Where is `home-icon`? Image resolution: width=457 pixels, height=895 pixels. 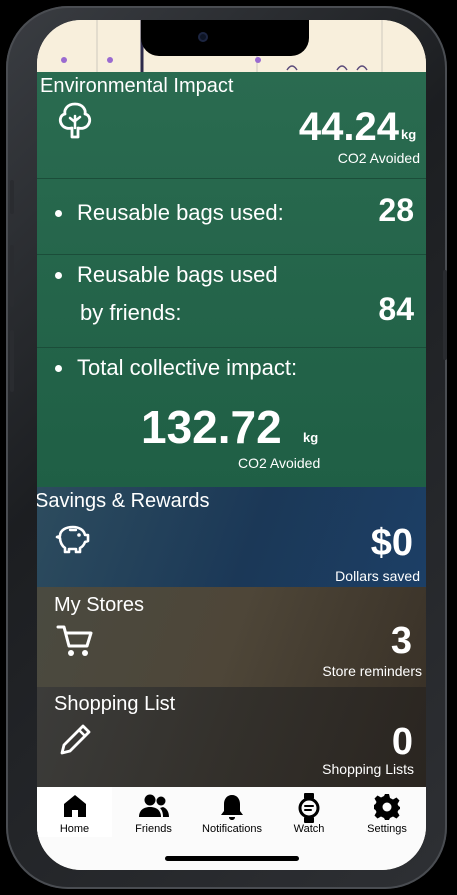
home-icon is located at coordinates (75, 806).